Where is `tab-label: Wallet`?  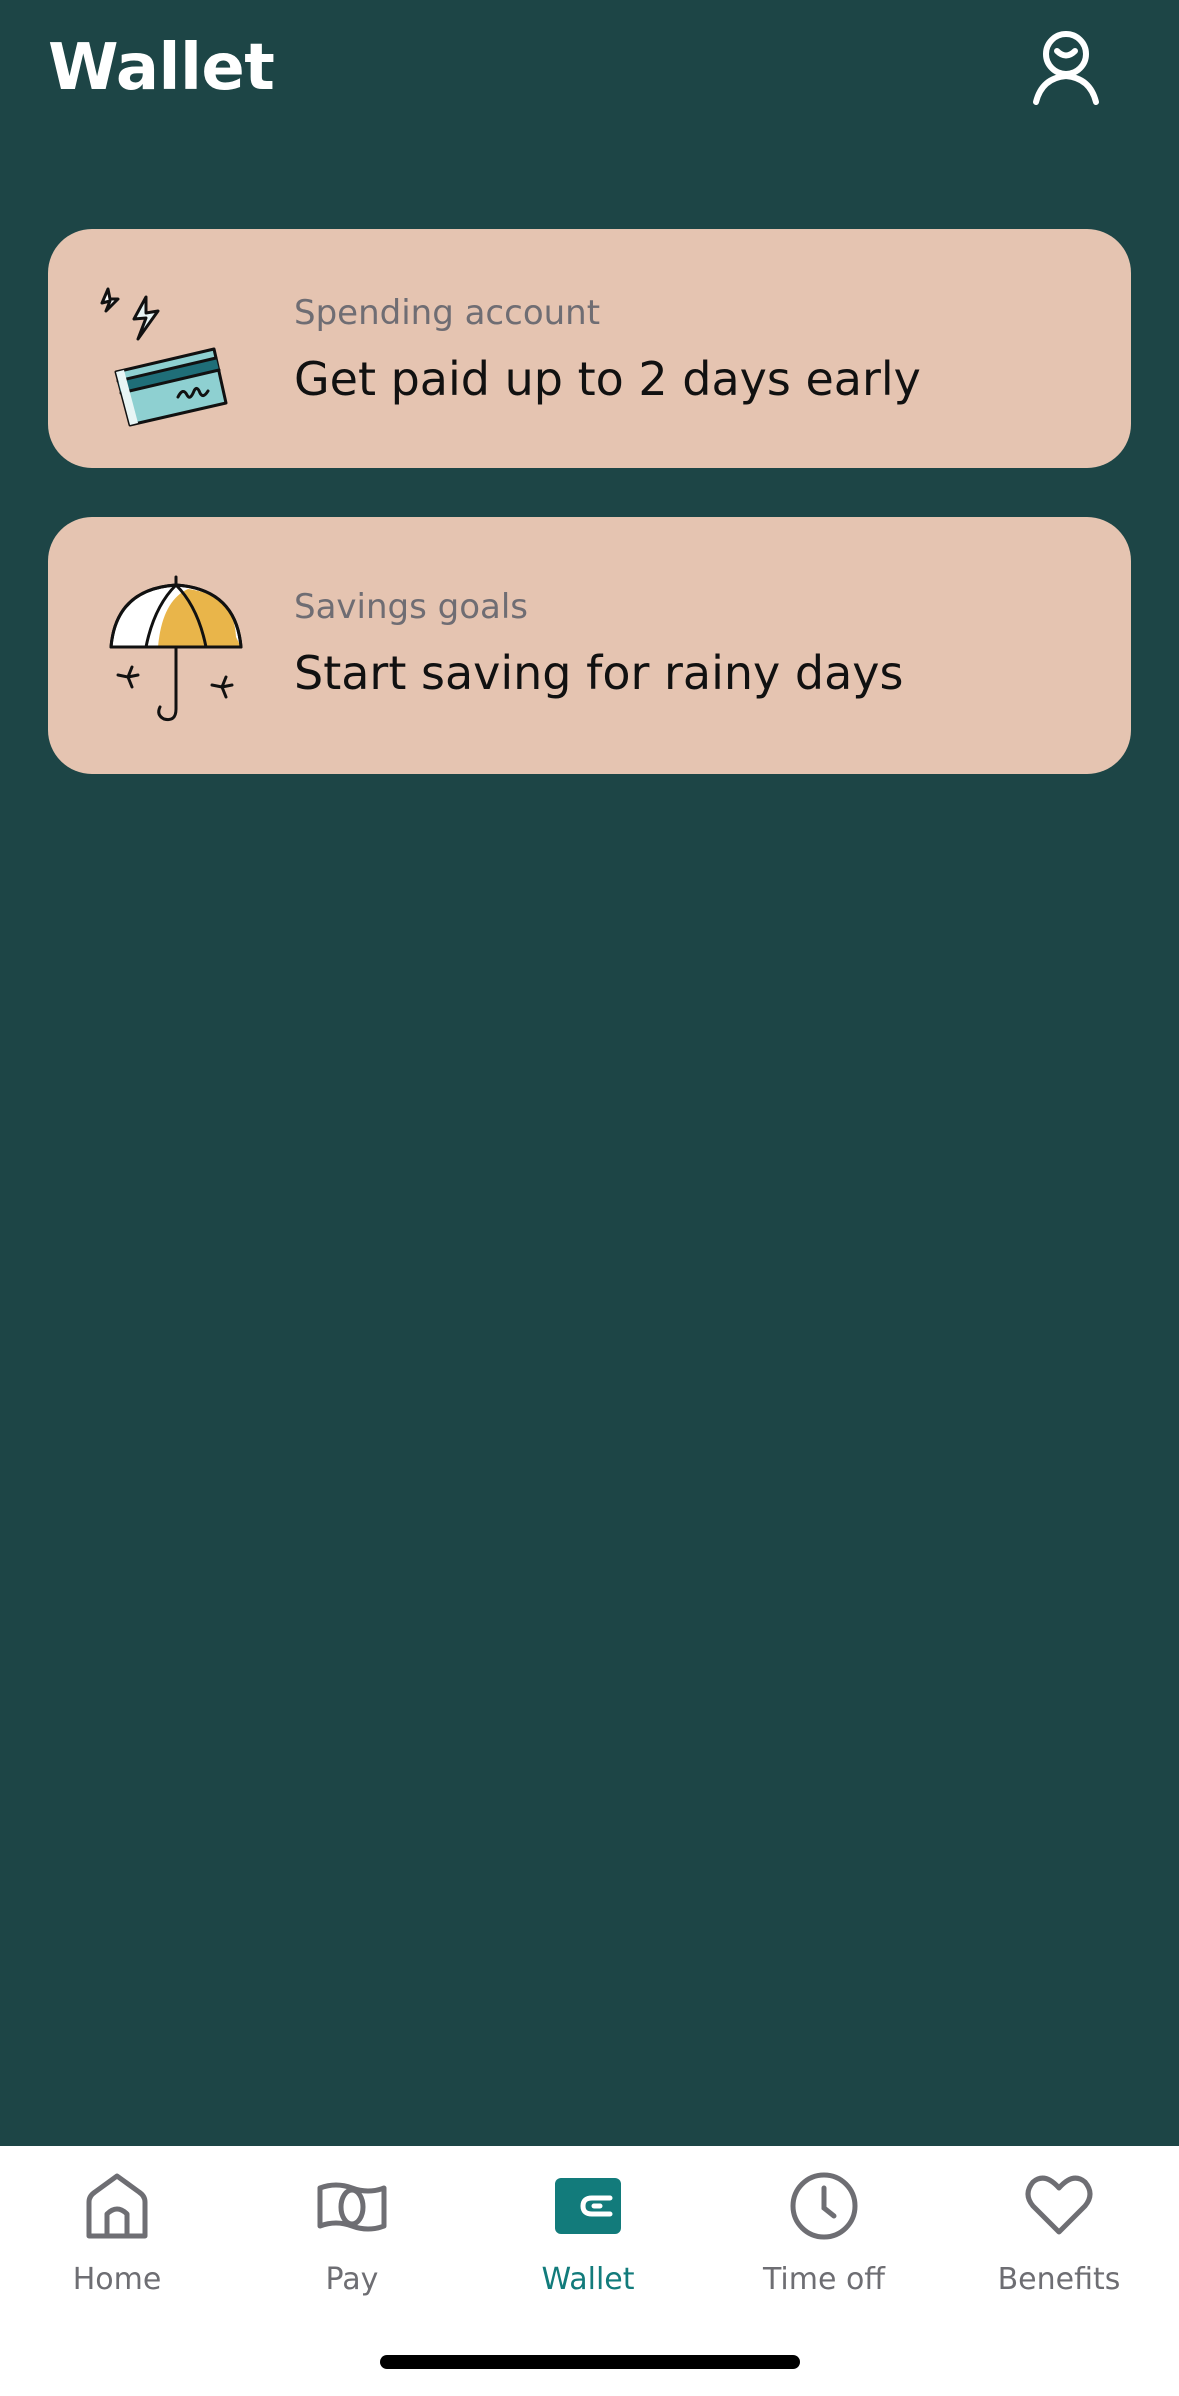 tab-label: Wallet is located at coordinates (588, 2279).